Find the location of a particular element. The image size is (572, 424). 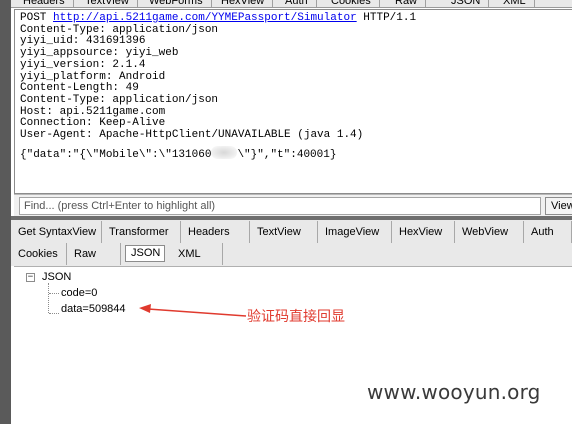

tab-headers: Headers is located at coordinates (215, 232).